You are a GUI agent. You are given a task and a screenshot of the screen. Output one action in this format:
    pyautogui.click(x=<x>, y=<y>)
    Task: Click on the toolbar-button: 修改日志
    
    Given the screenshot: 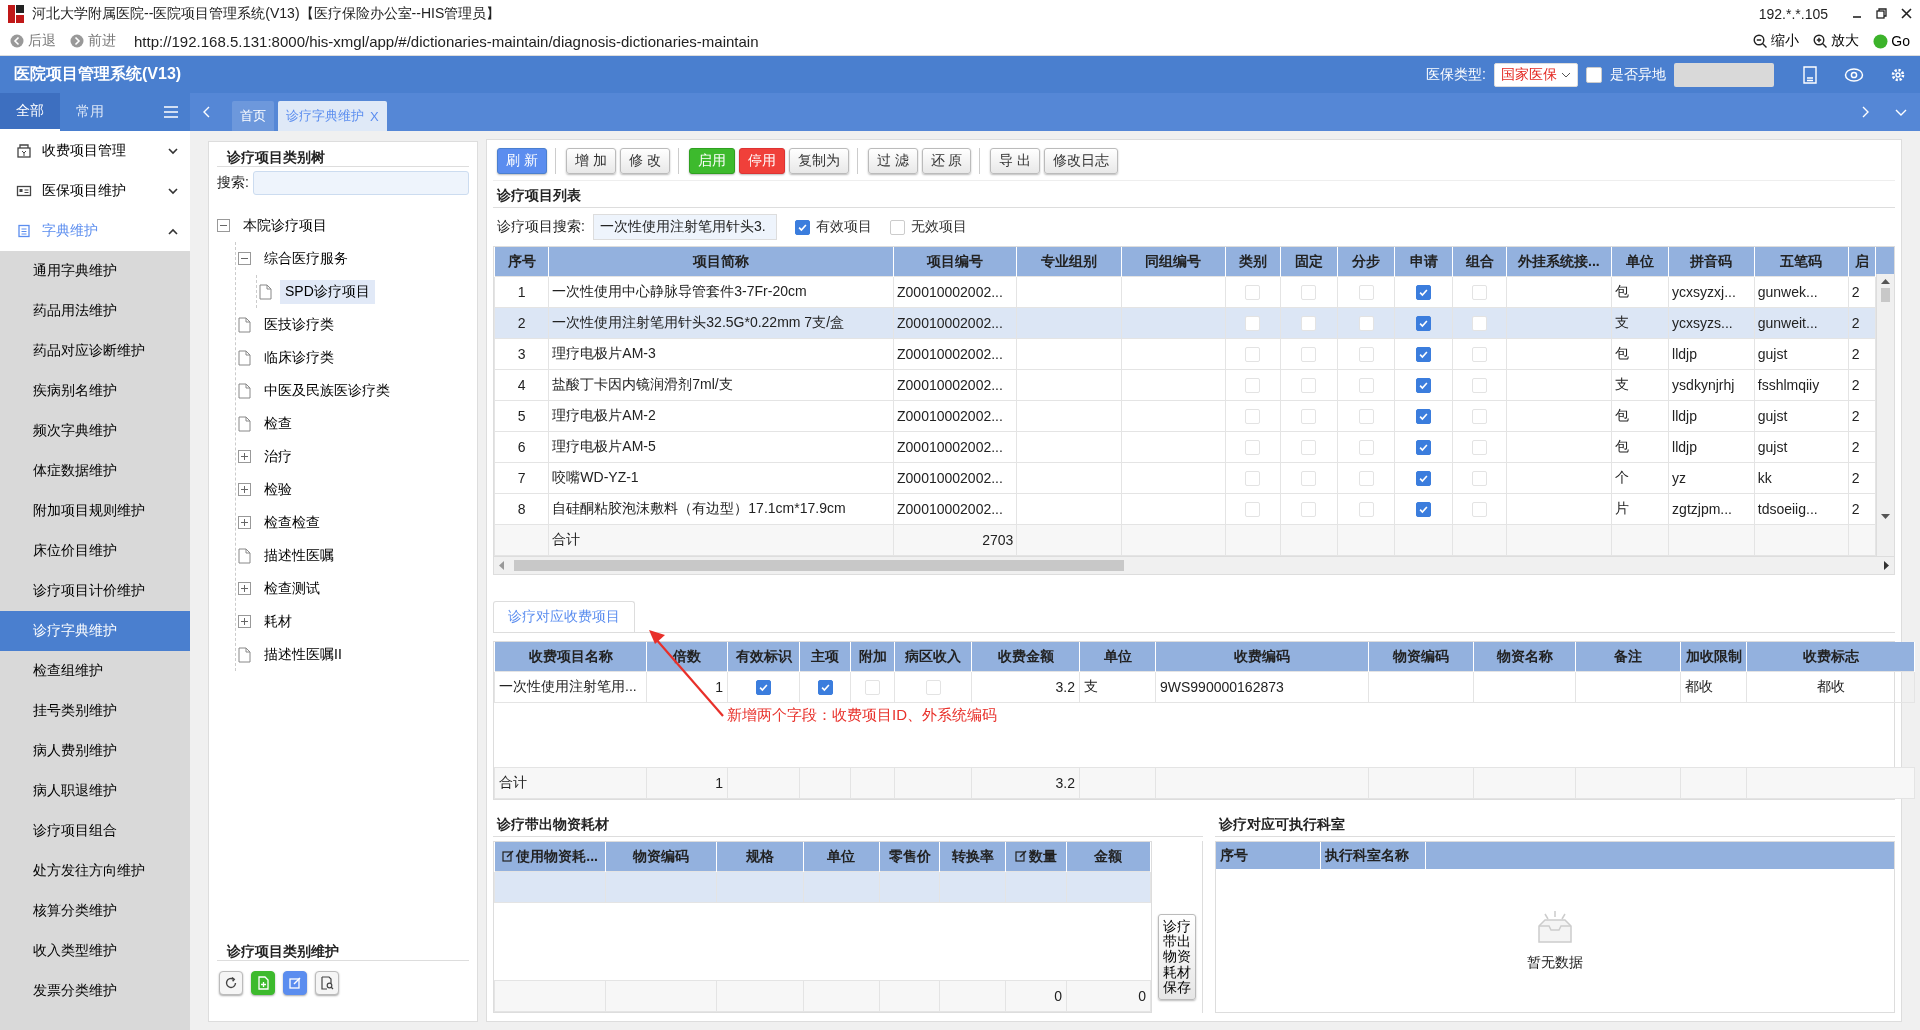 What is the action you would take?
    pyautogui.click(x=1081, y=161)
    